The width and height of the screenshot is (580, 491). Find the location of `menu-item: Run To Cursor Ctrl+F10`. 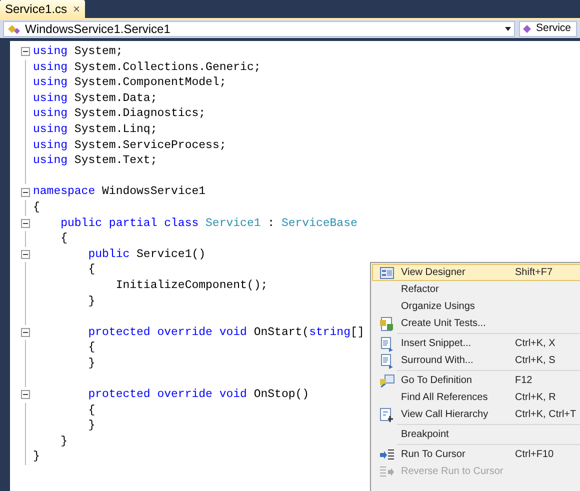

menu-item: Run To Cursor Ctrl+F10 is located at coordinates (476, 454).